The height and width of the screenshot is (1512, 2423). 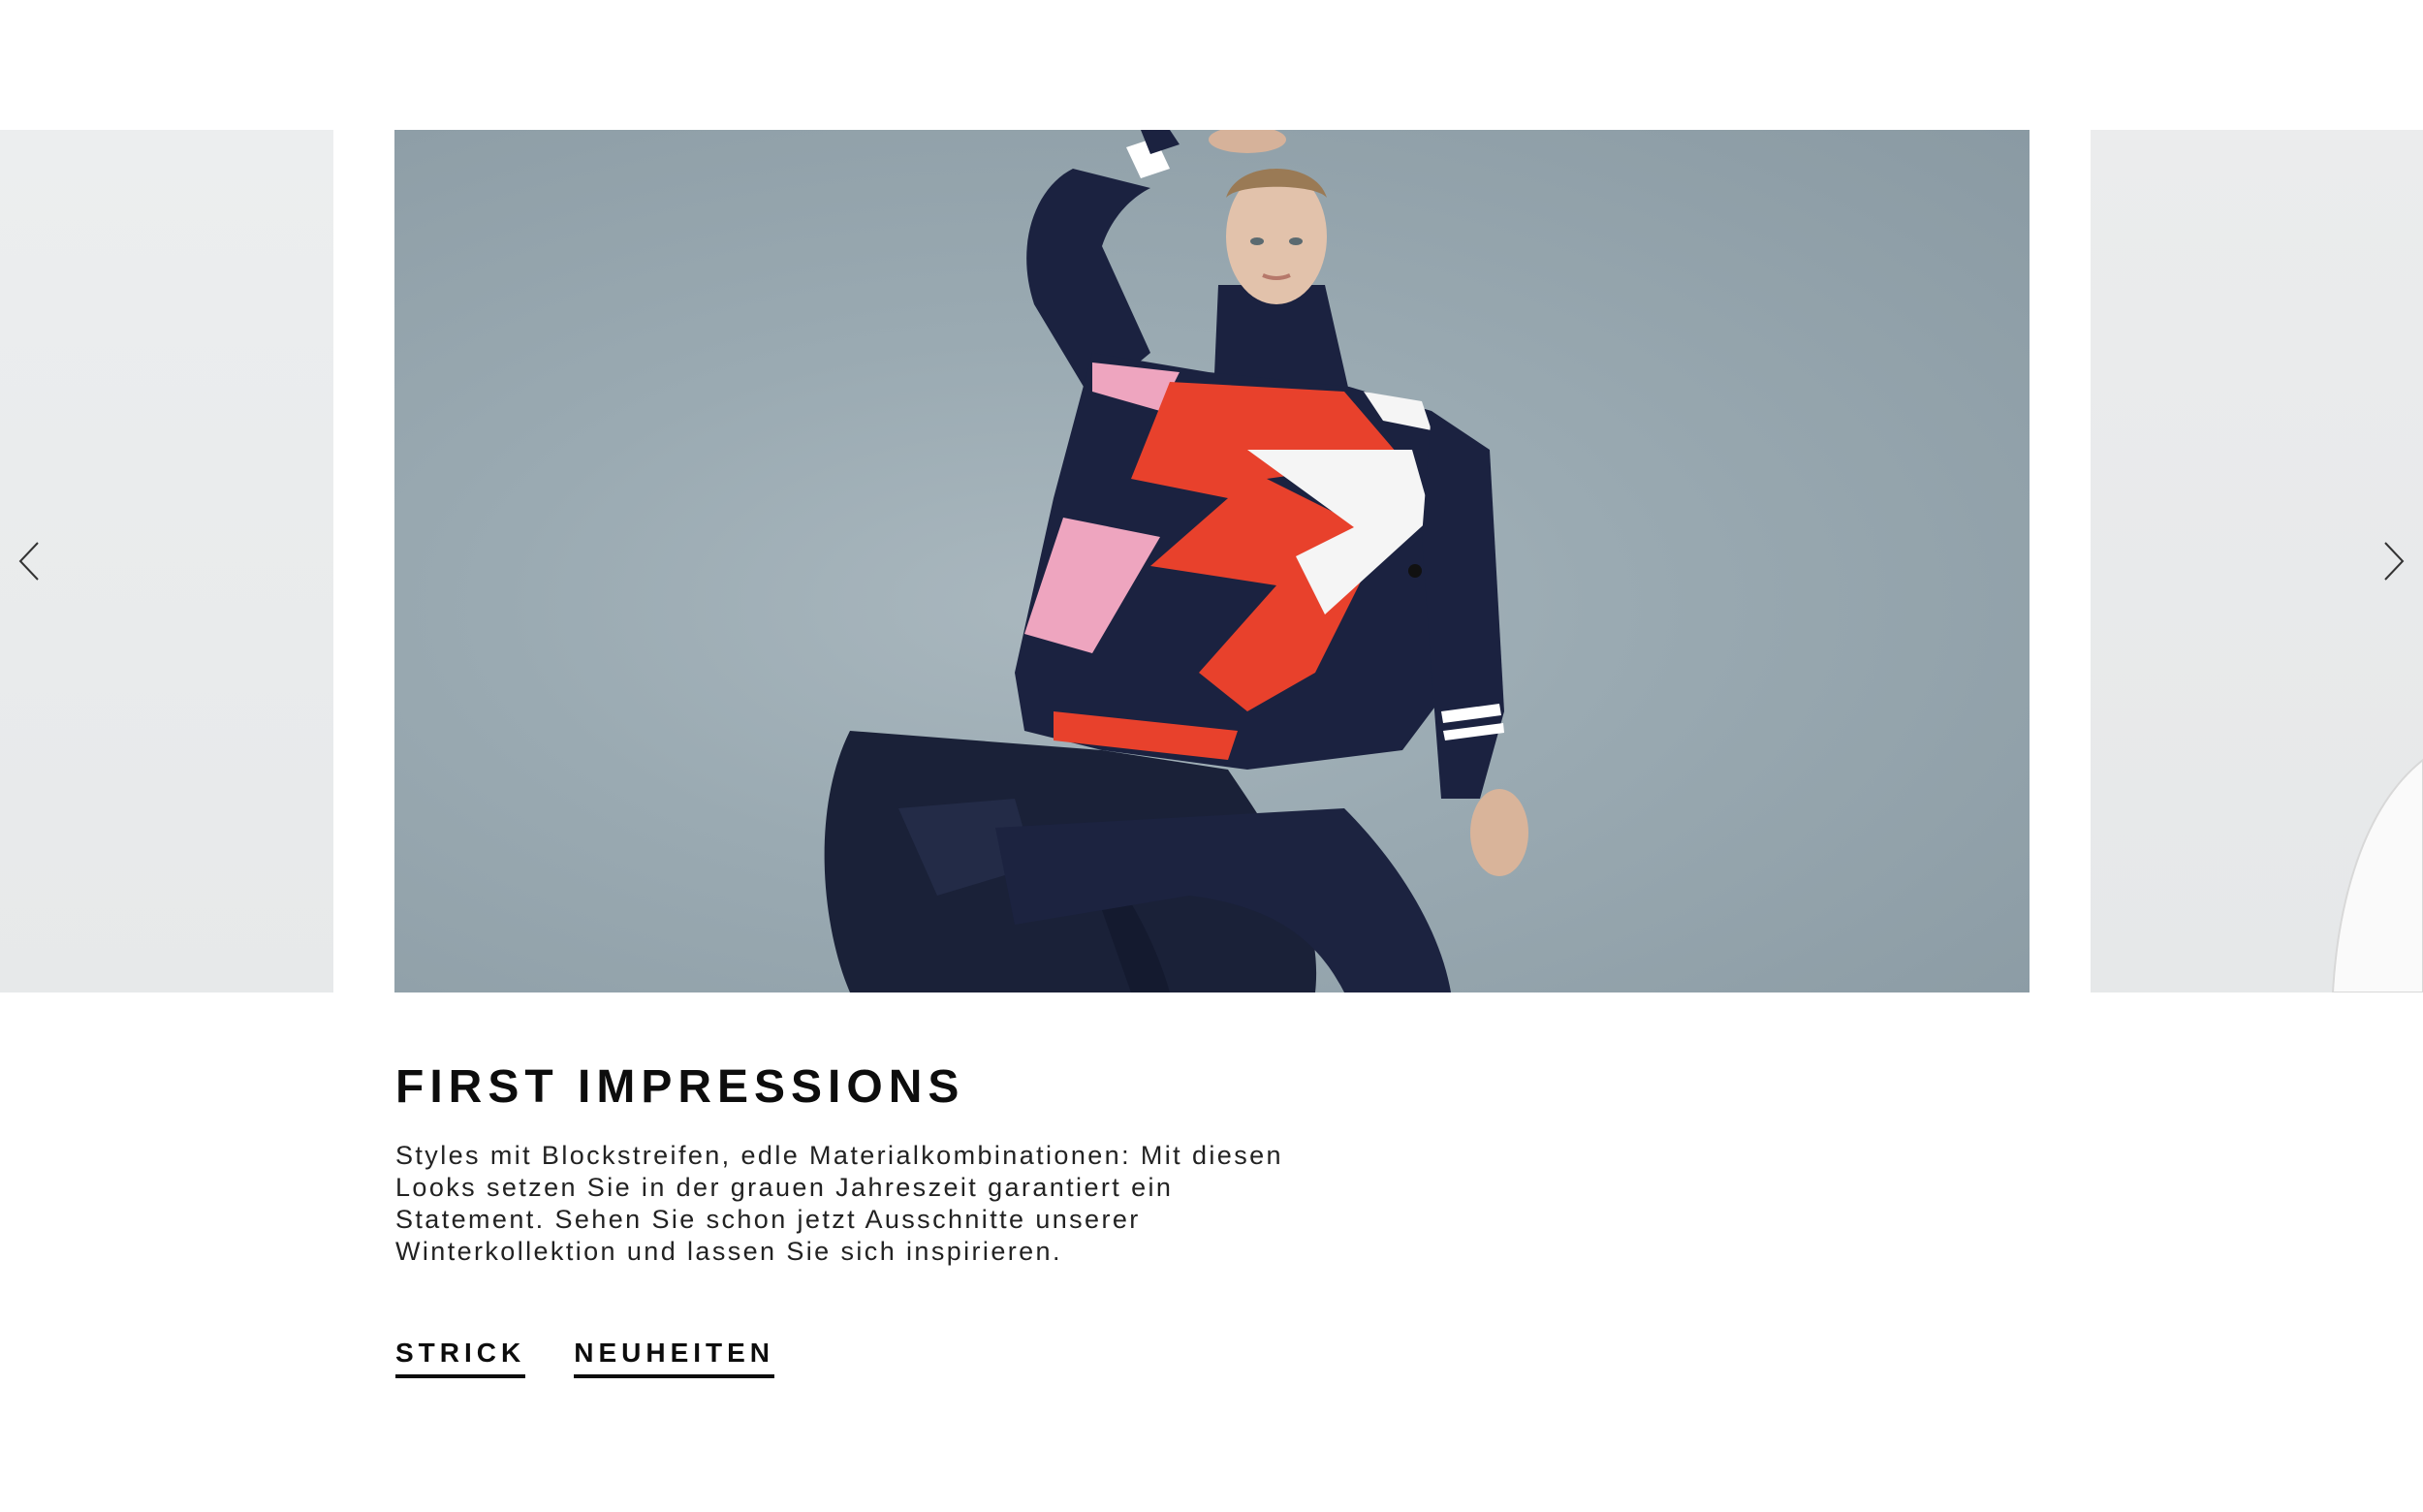 I want to click on carousel-next-button, so click(x=2394, y=561).